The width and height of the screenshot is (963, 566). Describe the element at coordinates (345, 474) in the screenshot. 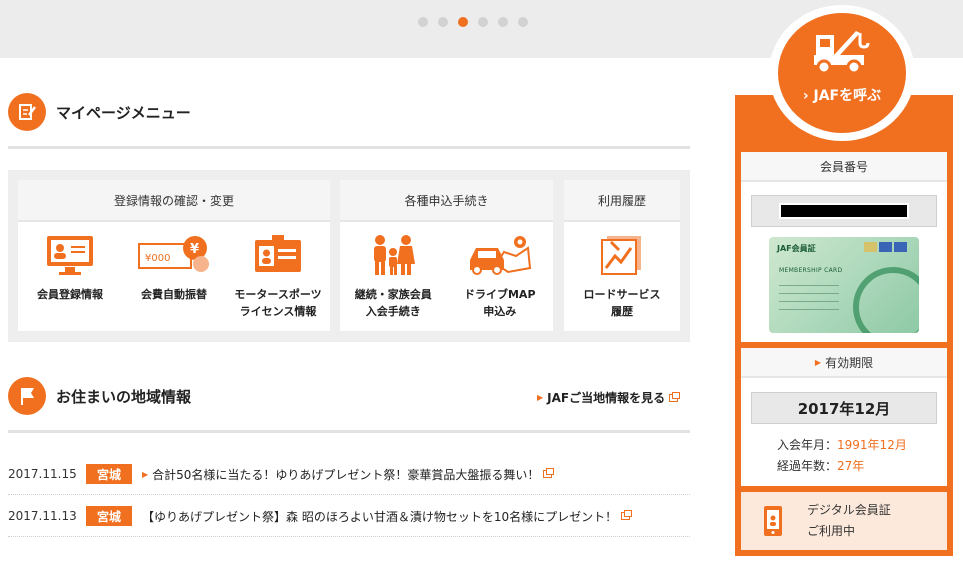

I see `news-text: 合計50名様に当たる！ゆりあげプレゼント祭！豪華賞品大盤振る舞い！` at that location.